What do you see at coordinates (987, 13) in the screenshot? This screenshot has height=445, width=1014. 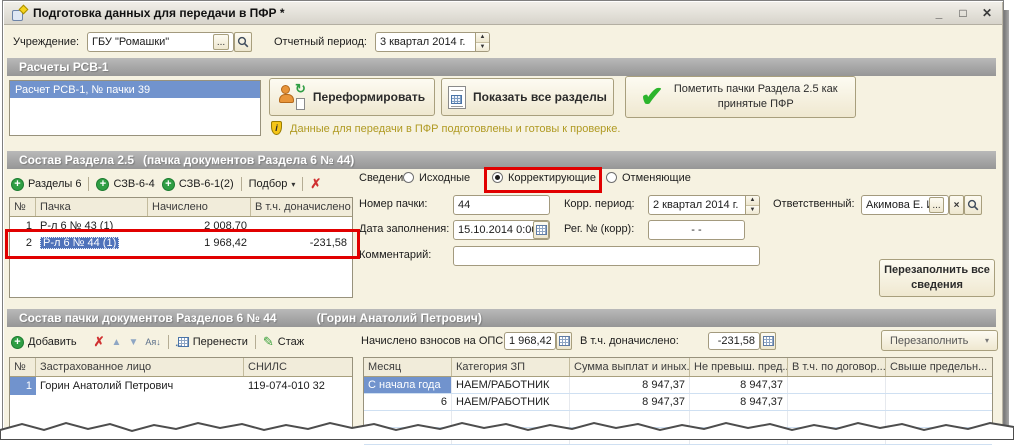 I see `close-button: ✕` at bounding box center [987, 13].